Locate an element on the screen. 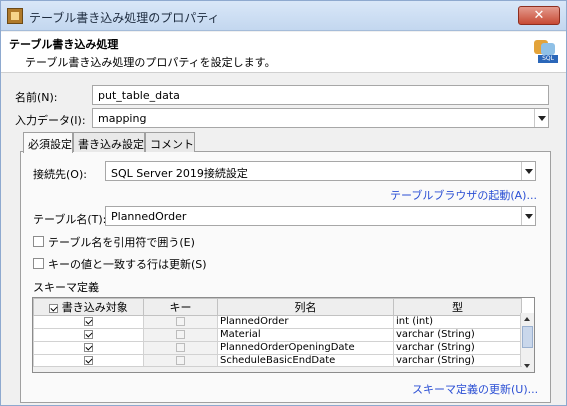 The width and height of the screenshot is (567, 406). name-label: 名前(N): is located at coordinates (36, 97).